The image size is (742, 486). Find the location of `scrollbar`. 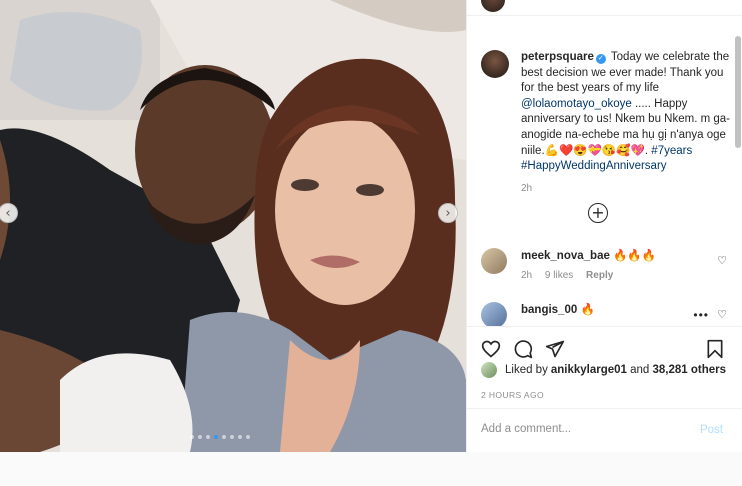

scrollbar is located at coordinates (738, 92).